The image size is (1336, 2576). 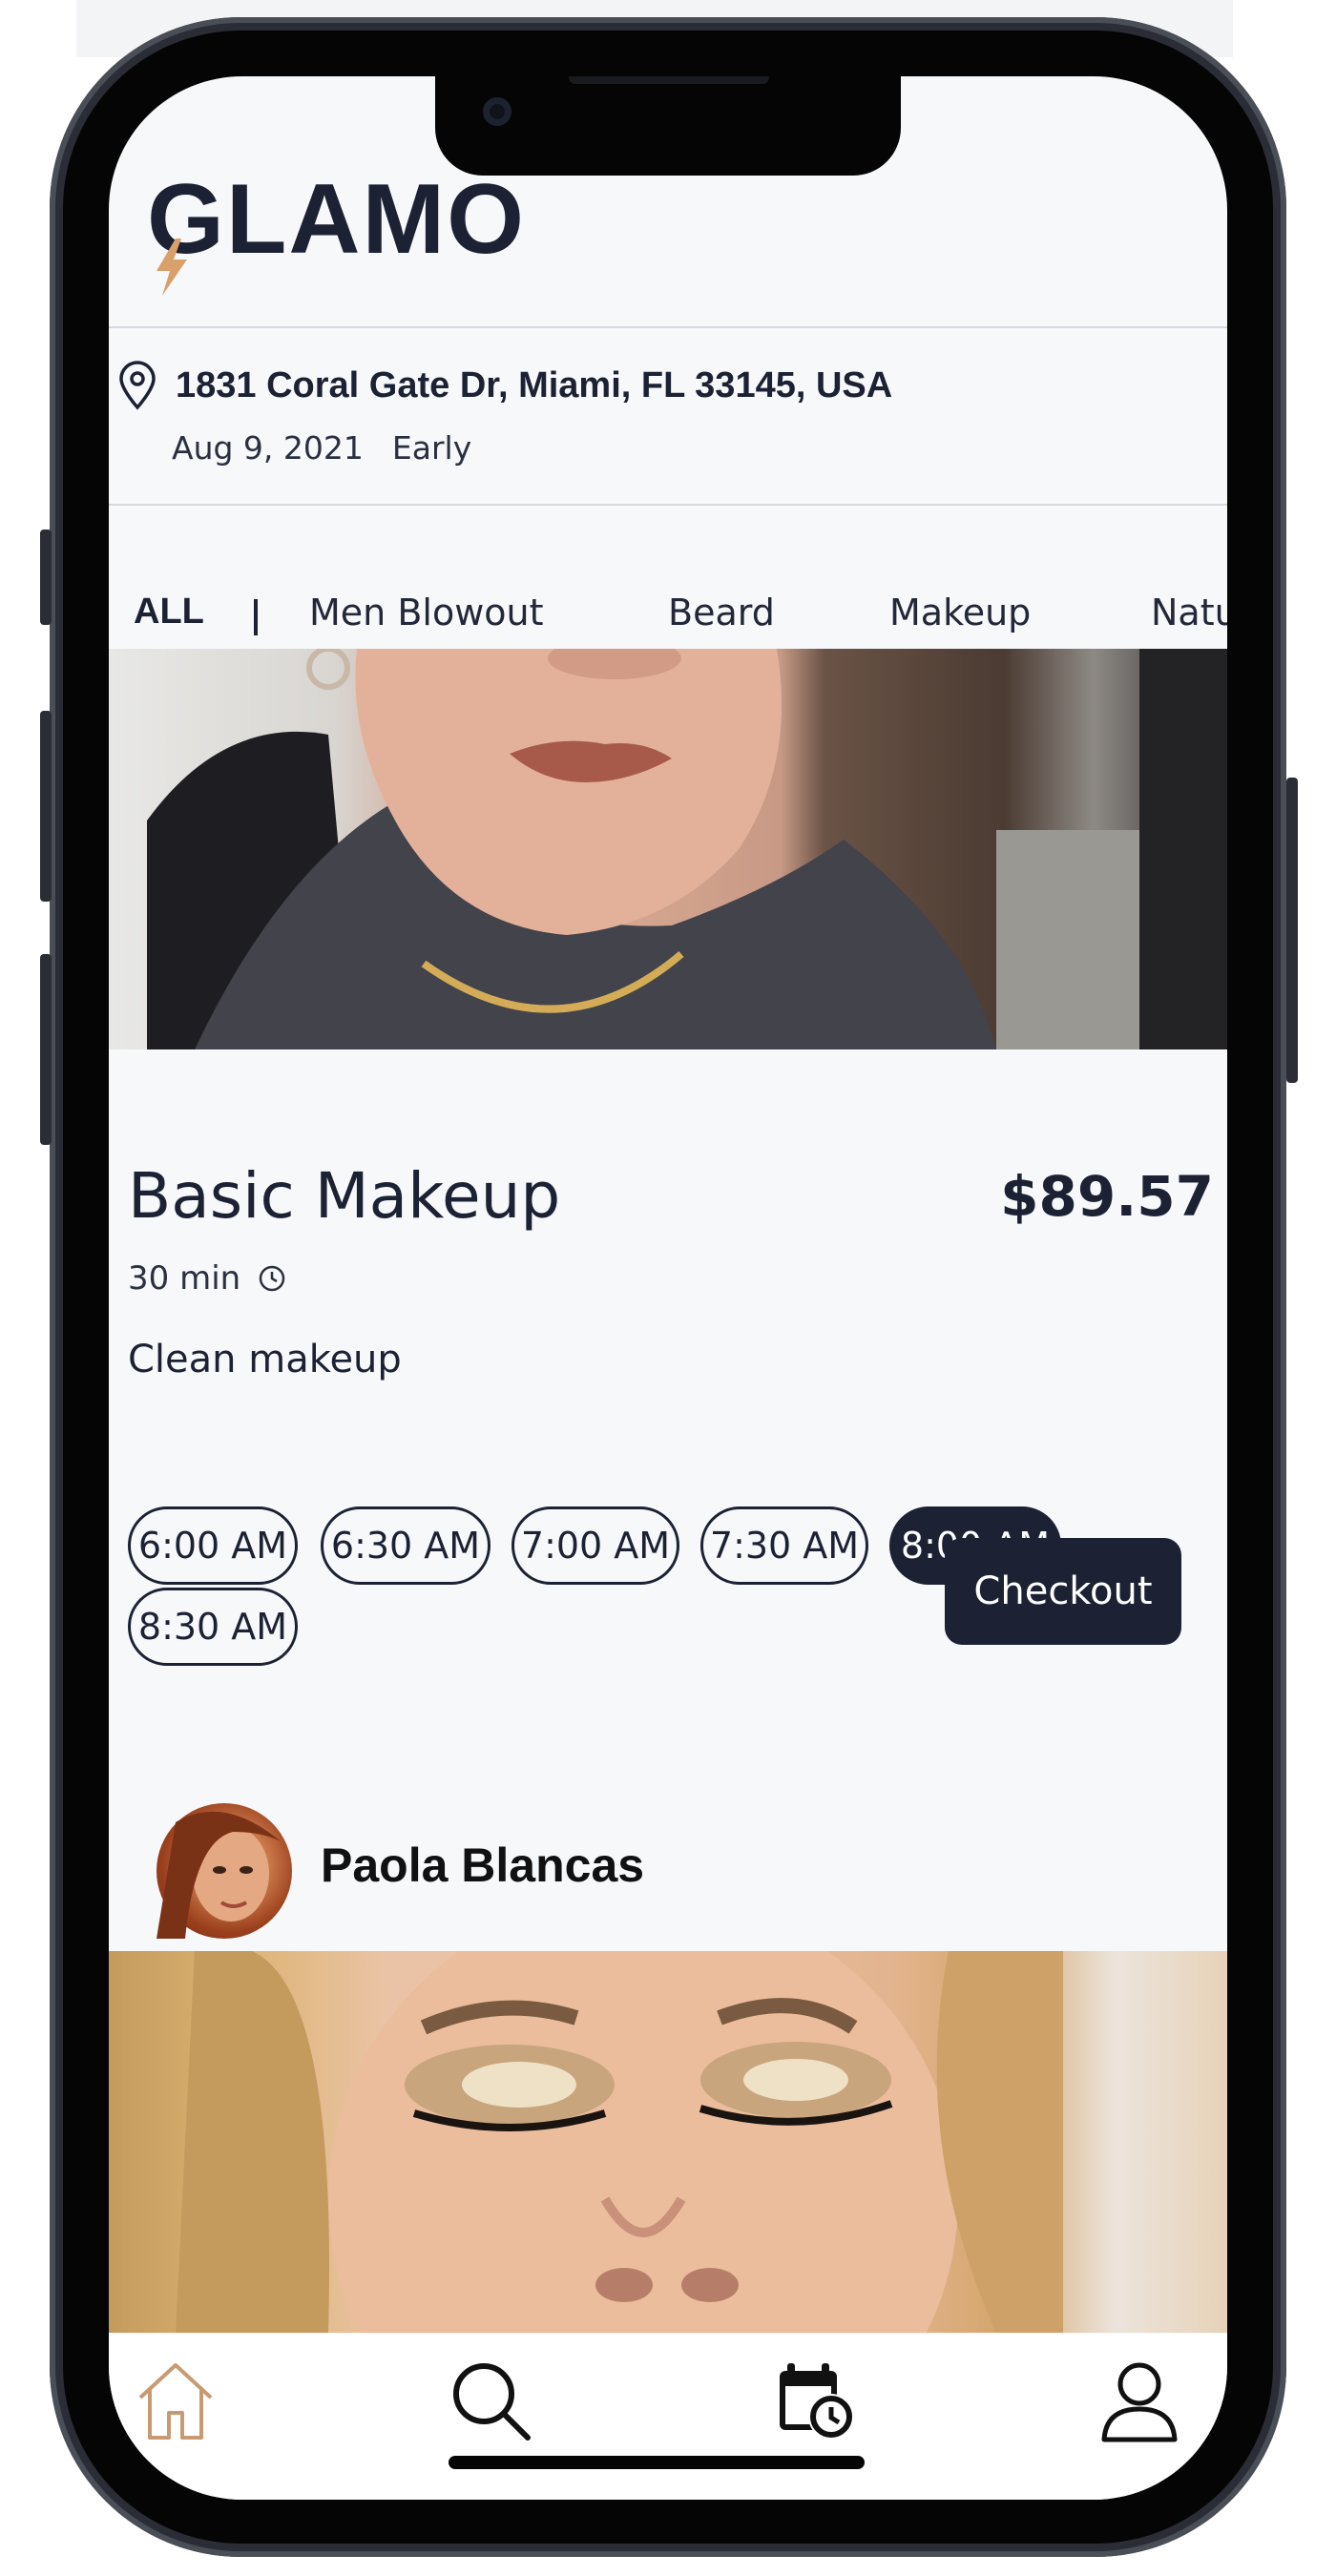 I want to click on clock-icon, so click(x=272, y=1278).